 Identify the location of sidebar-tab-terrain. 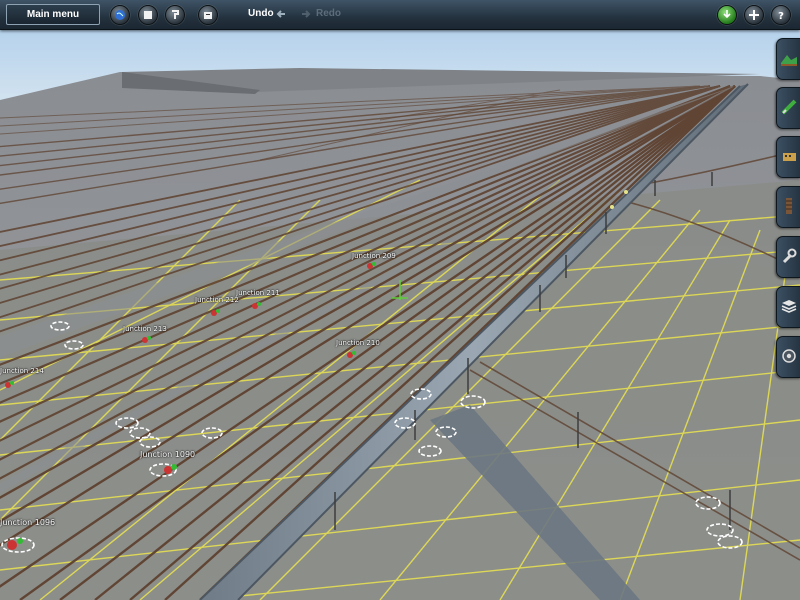
(788, 59).